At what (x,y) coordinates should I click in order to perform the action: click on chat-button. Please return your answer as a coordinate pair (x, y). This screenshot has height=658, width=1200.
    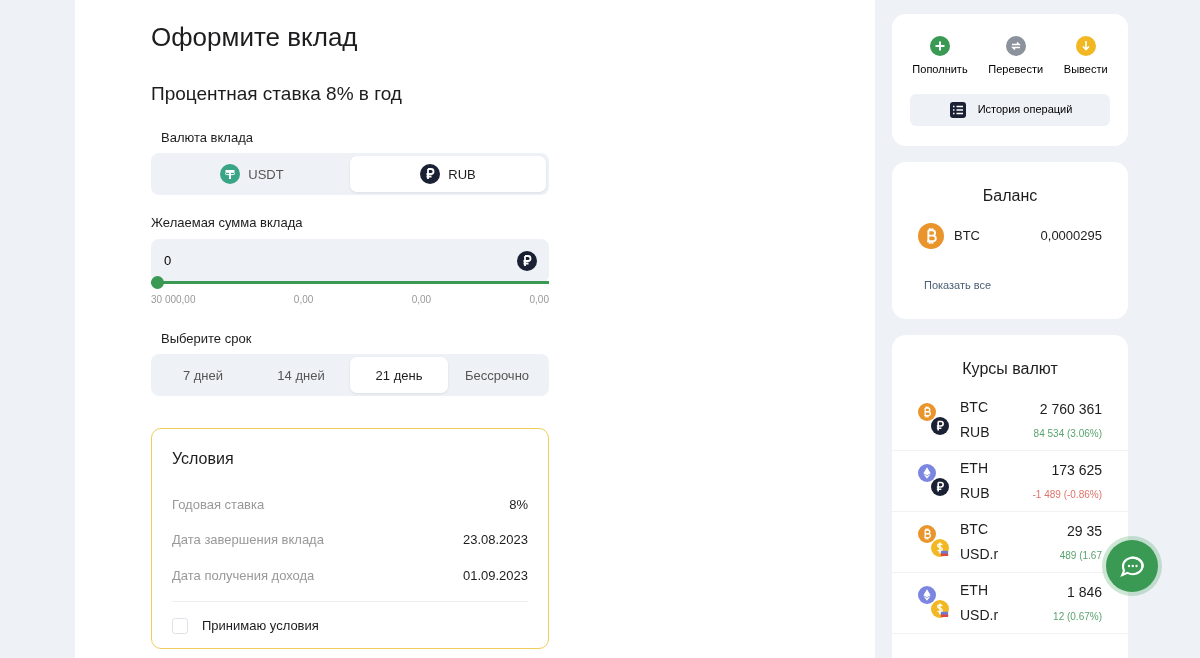
    Looking at the image, I should click on (1132, 566).